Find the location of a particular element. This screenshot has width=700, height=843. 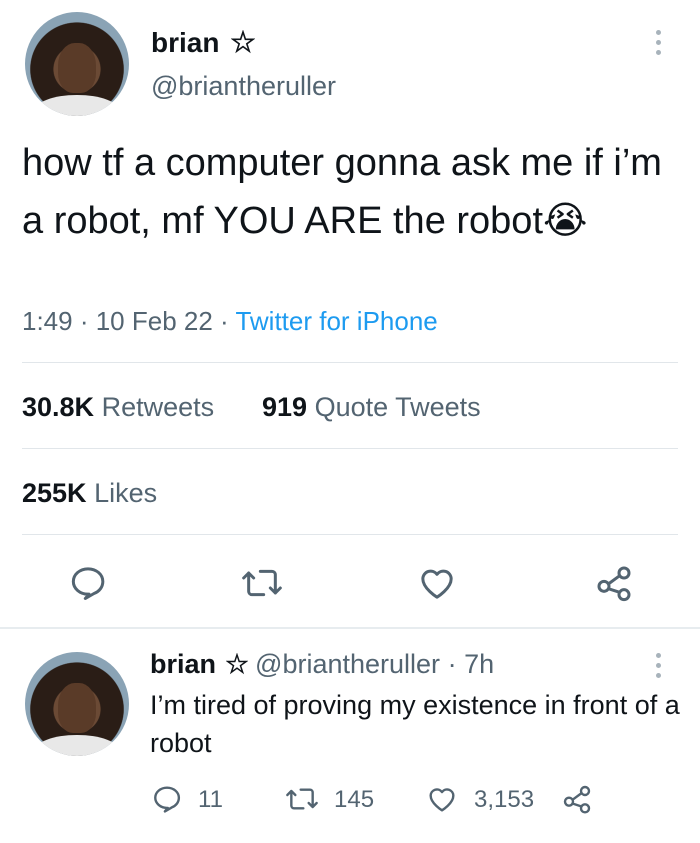

quote-tweets-stat: 919 Quote Tweets is located at coordinates (371, 407).